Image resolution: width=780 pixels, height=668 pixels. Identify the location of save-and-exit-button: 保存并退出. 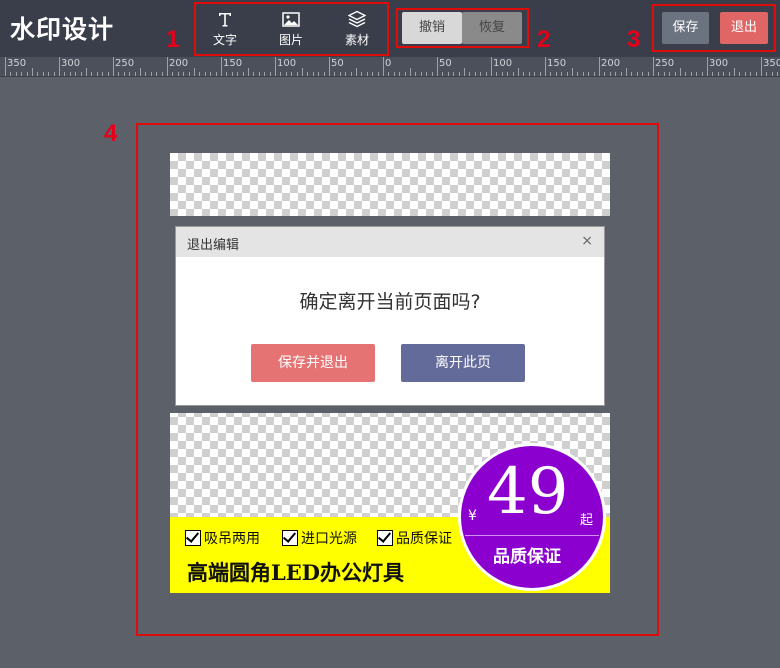
(313, 363).